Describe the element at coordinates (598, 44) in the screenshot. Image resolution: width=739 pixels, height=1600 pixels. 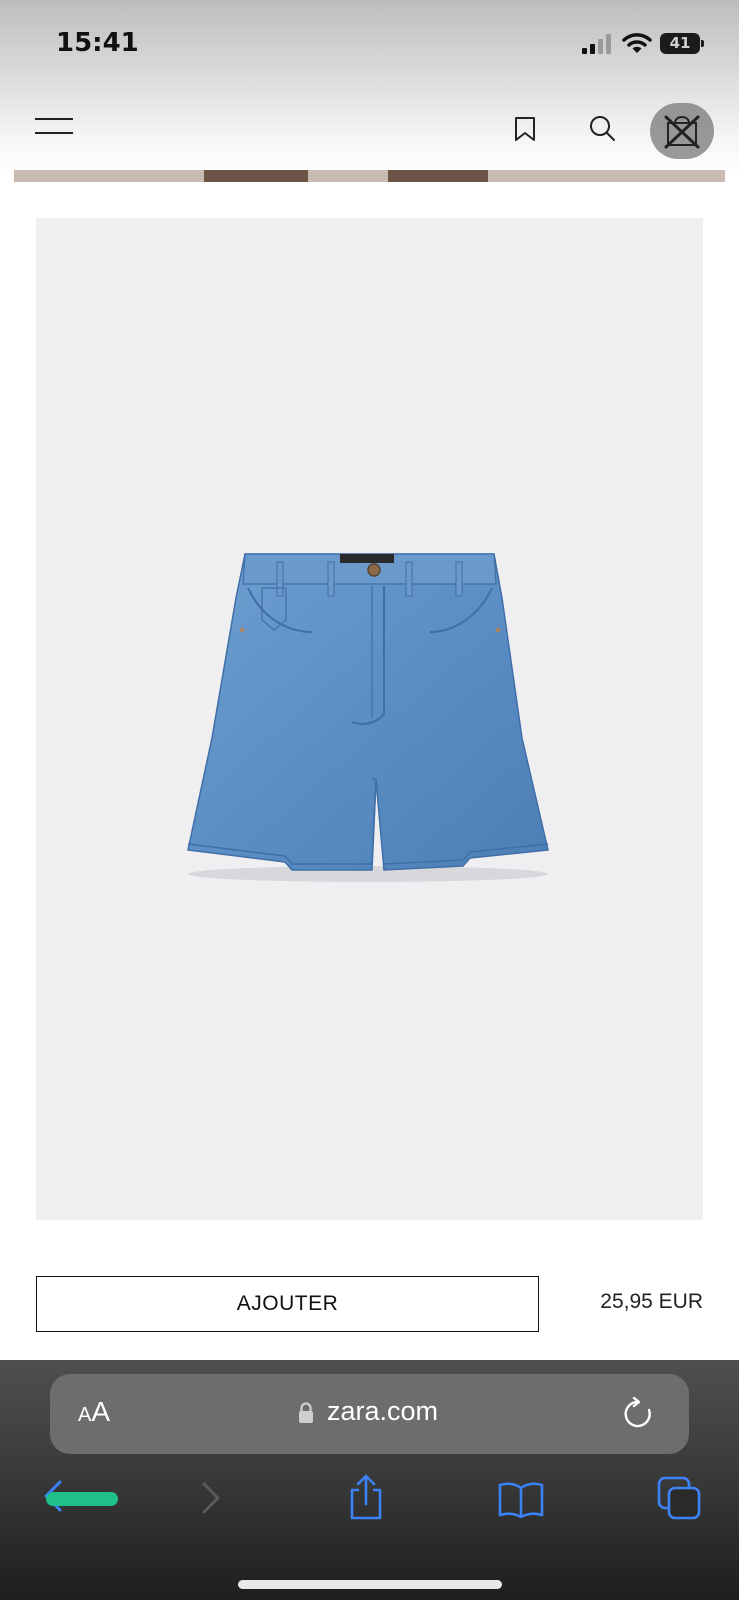
I see `cellular-signal-icon` at that location.